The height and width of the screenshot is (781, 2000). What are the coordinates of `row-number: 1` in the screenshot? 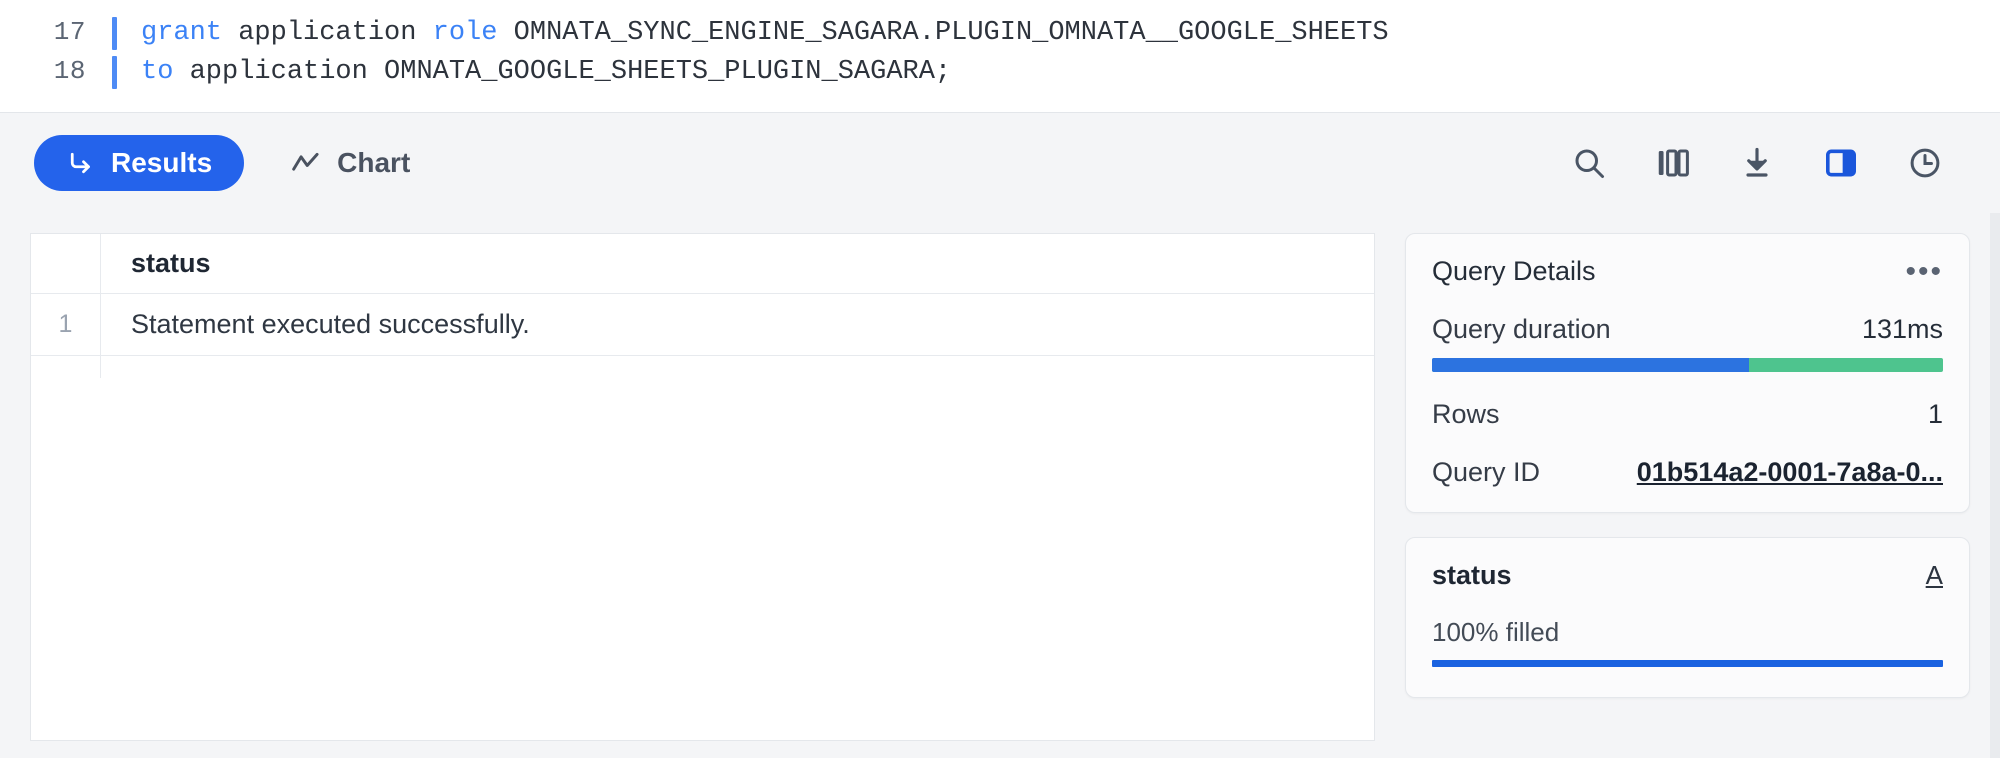 It's located at (66, 324).